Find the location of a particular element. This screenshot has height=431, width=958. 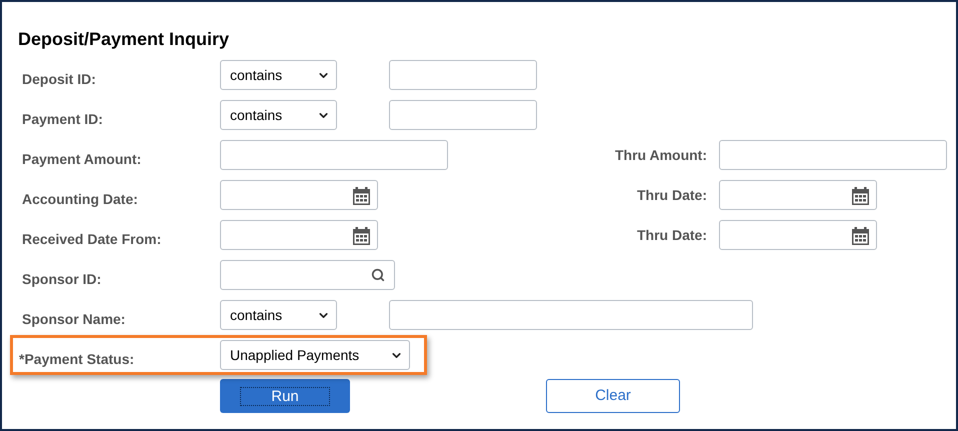

lookup-field is located at coordinates (307, 275).